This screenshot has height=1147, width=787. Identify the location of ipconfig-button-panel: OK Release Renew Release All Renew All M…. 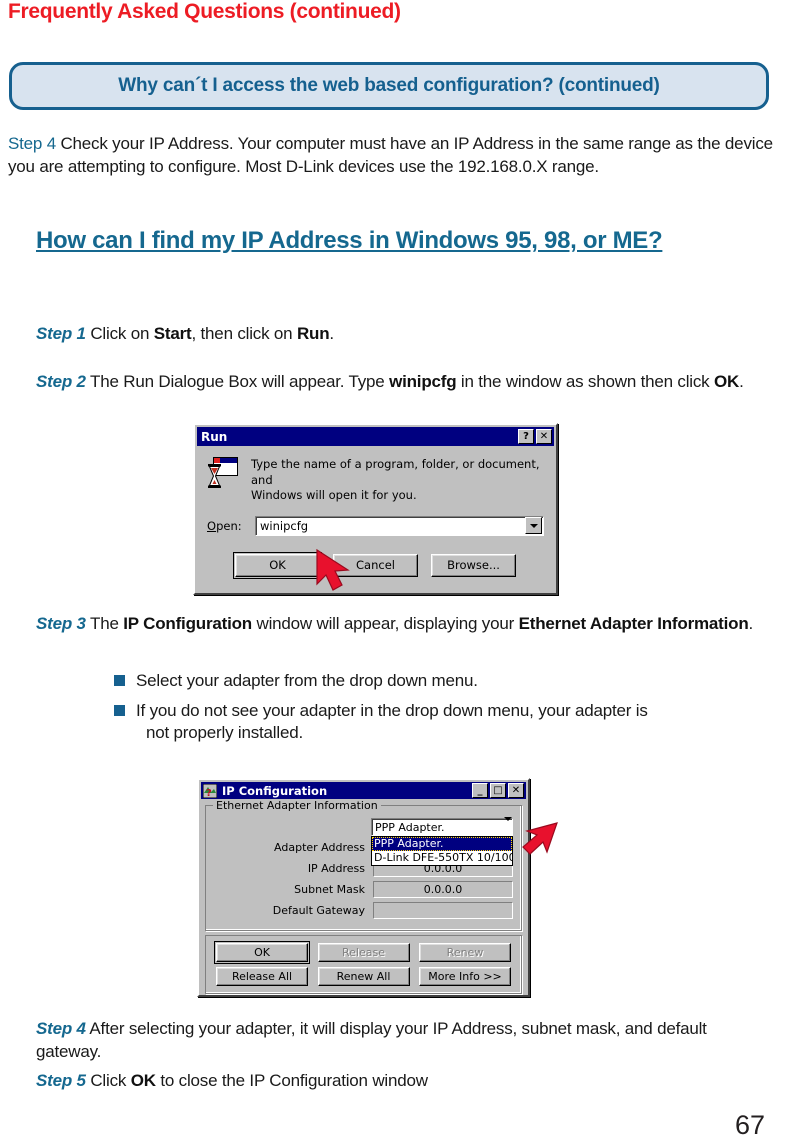
(363, 964).